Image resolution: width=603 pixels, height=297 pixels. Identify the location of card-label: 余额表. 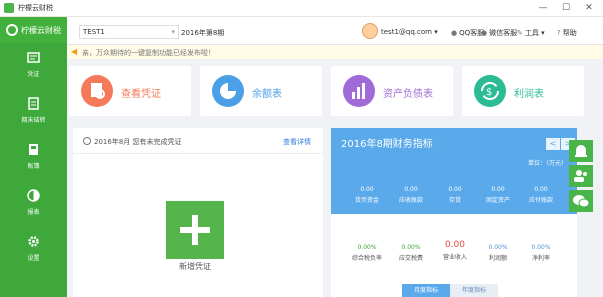
(267, 94).